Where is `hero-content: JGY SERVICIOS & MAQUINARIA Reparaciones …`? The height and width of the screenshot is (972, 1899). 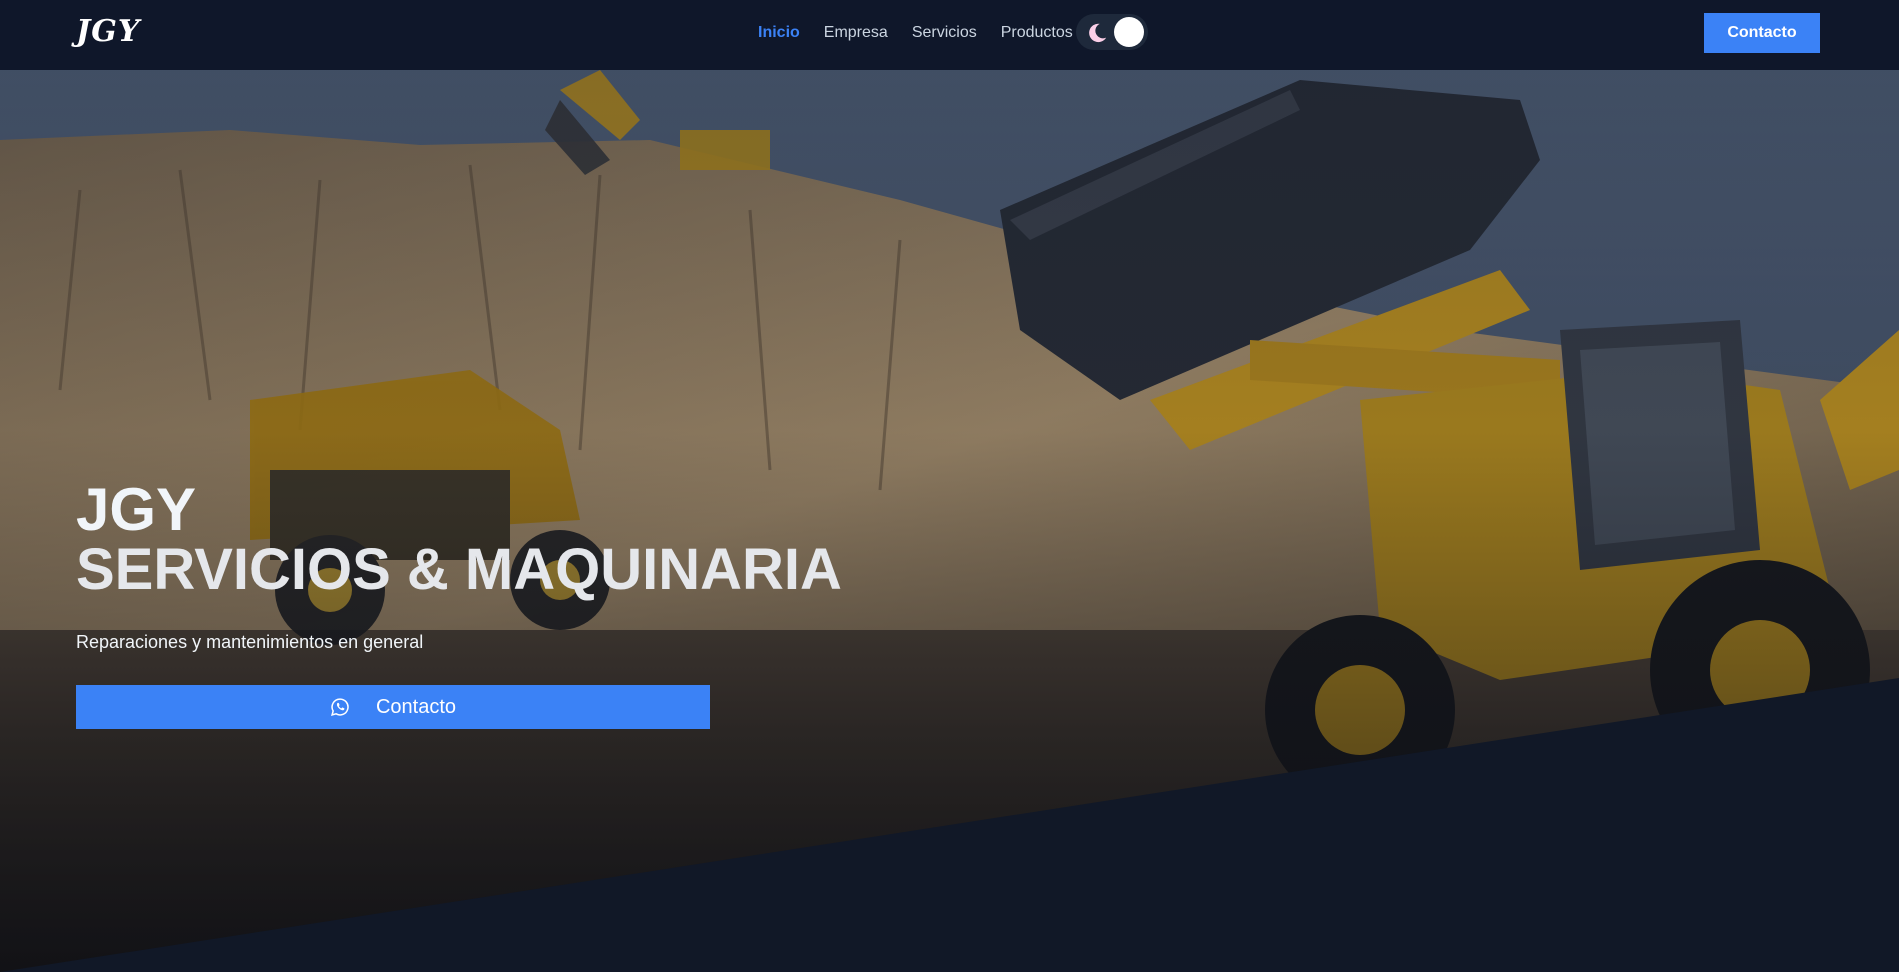
hero-content: JGY SERVICIOS & MAQUINARIA Reparaciones … is located at coordinates (526, 604).